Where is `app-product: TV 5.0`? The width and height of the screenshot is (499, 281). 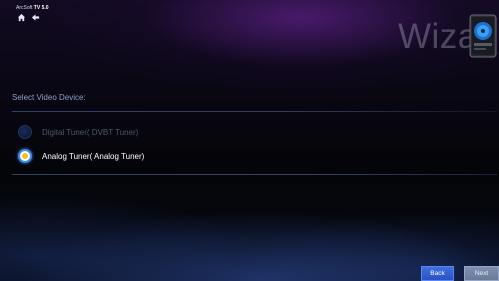 app-product: TV 5.0 is located at coordinates (41, 8).